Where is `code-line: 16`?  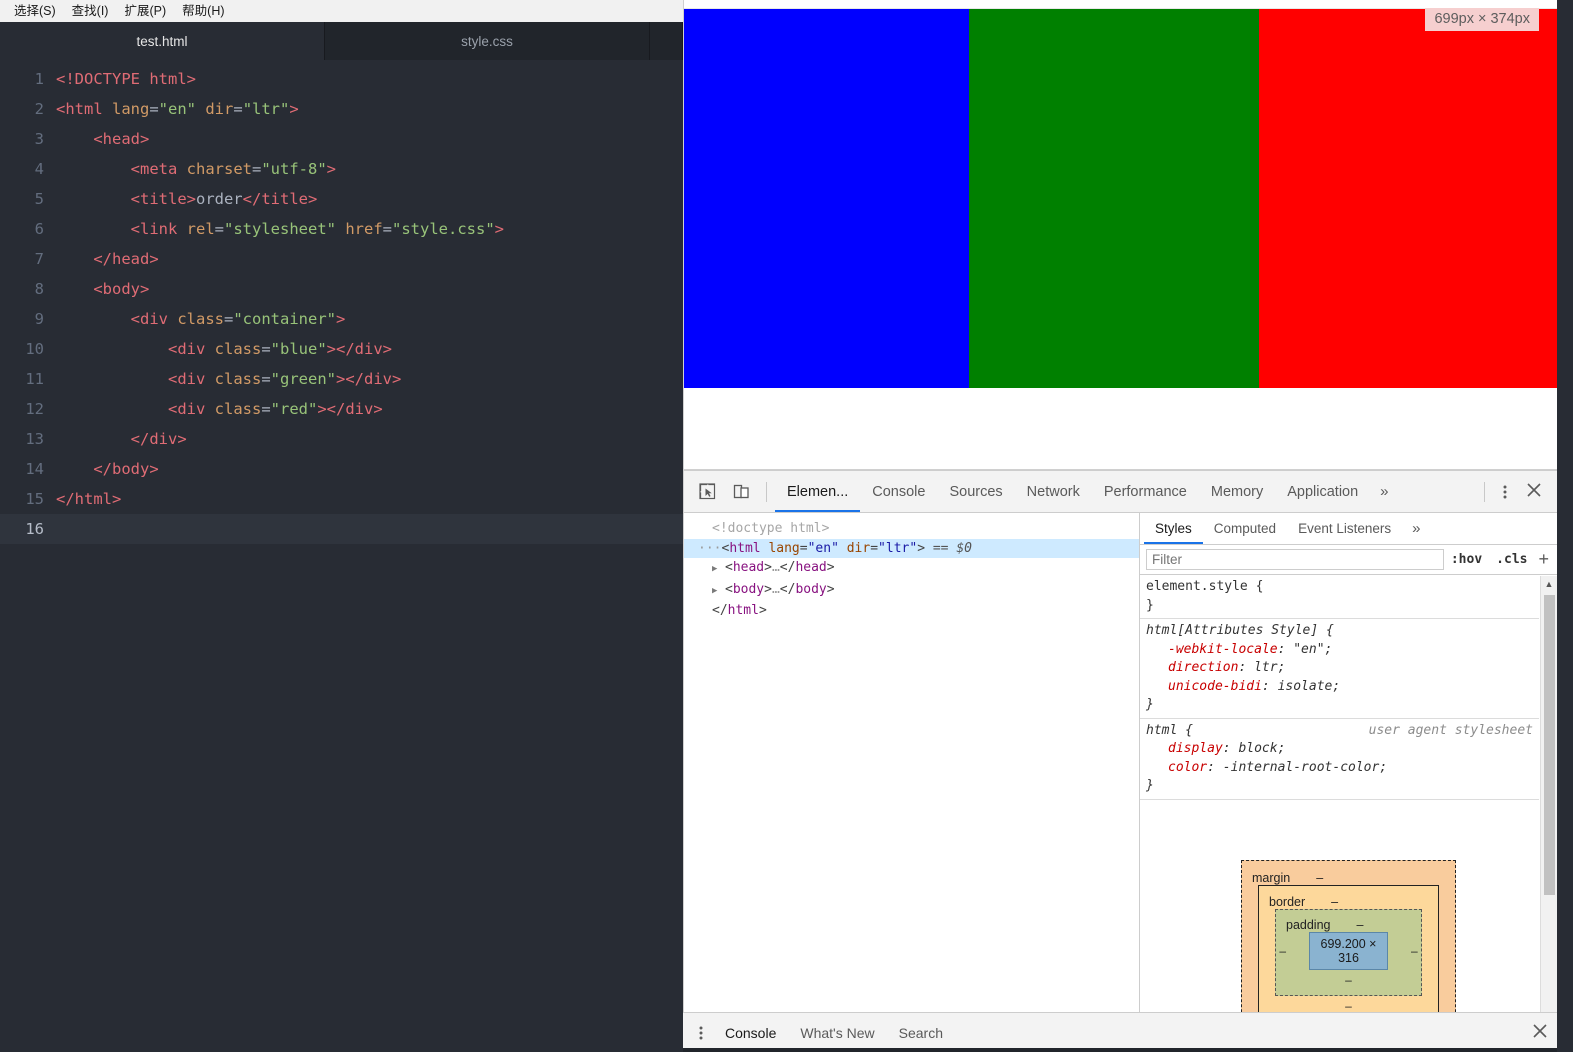 code-line: 16 is located at coordinates (341, 529).